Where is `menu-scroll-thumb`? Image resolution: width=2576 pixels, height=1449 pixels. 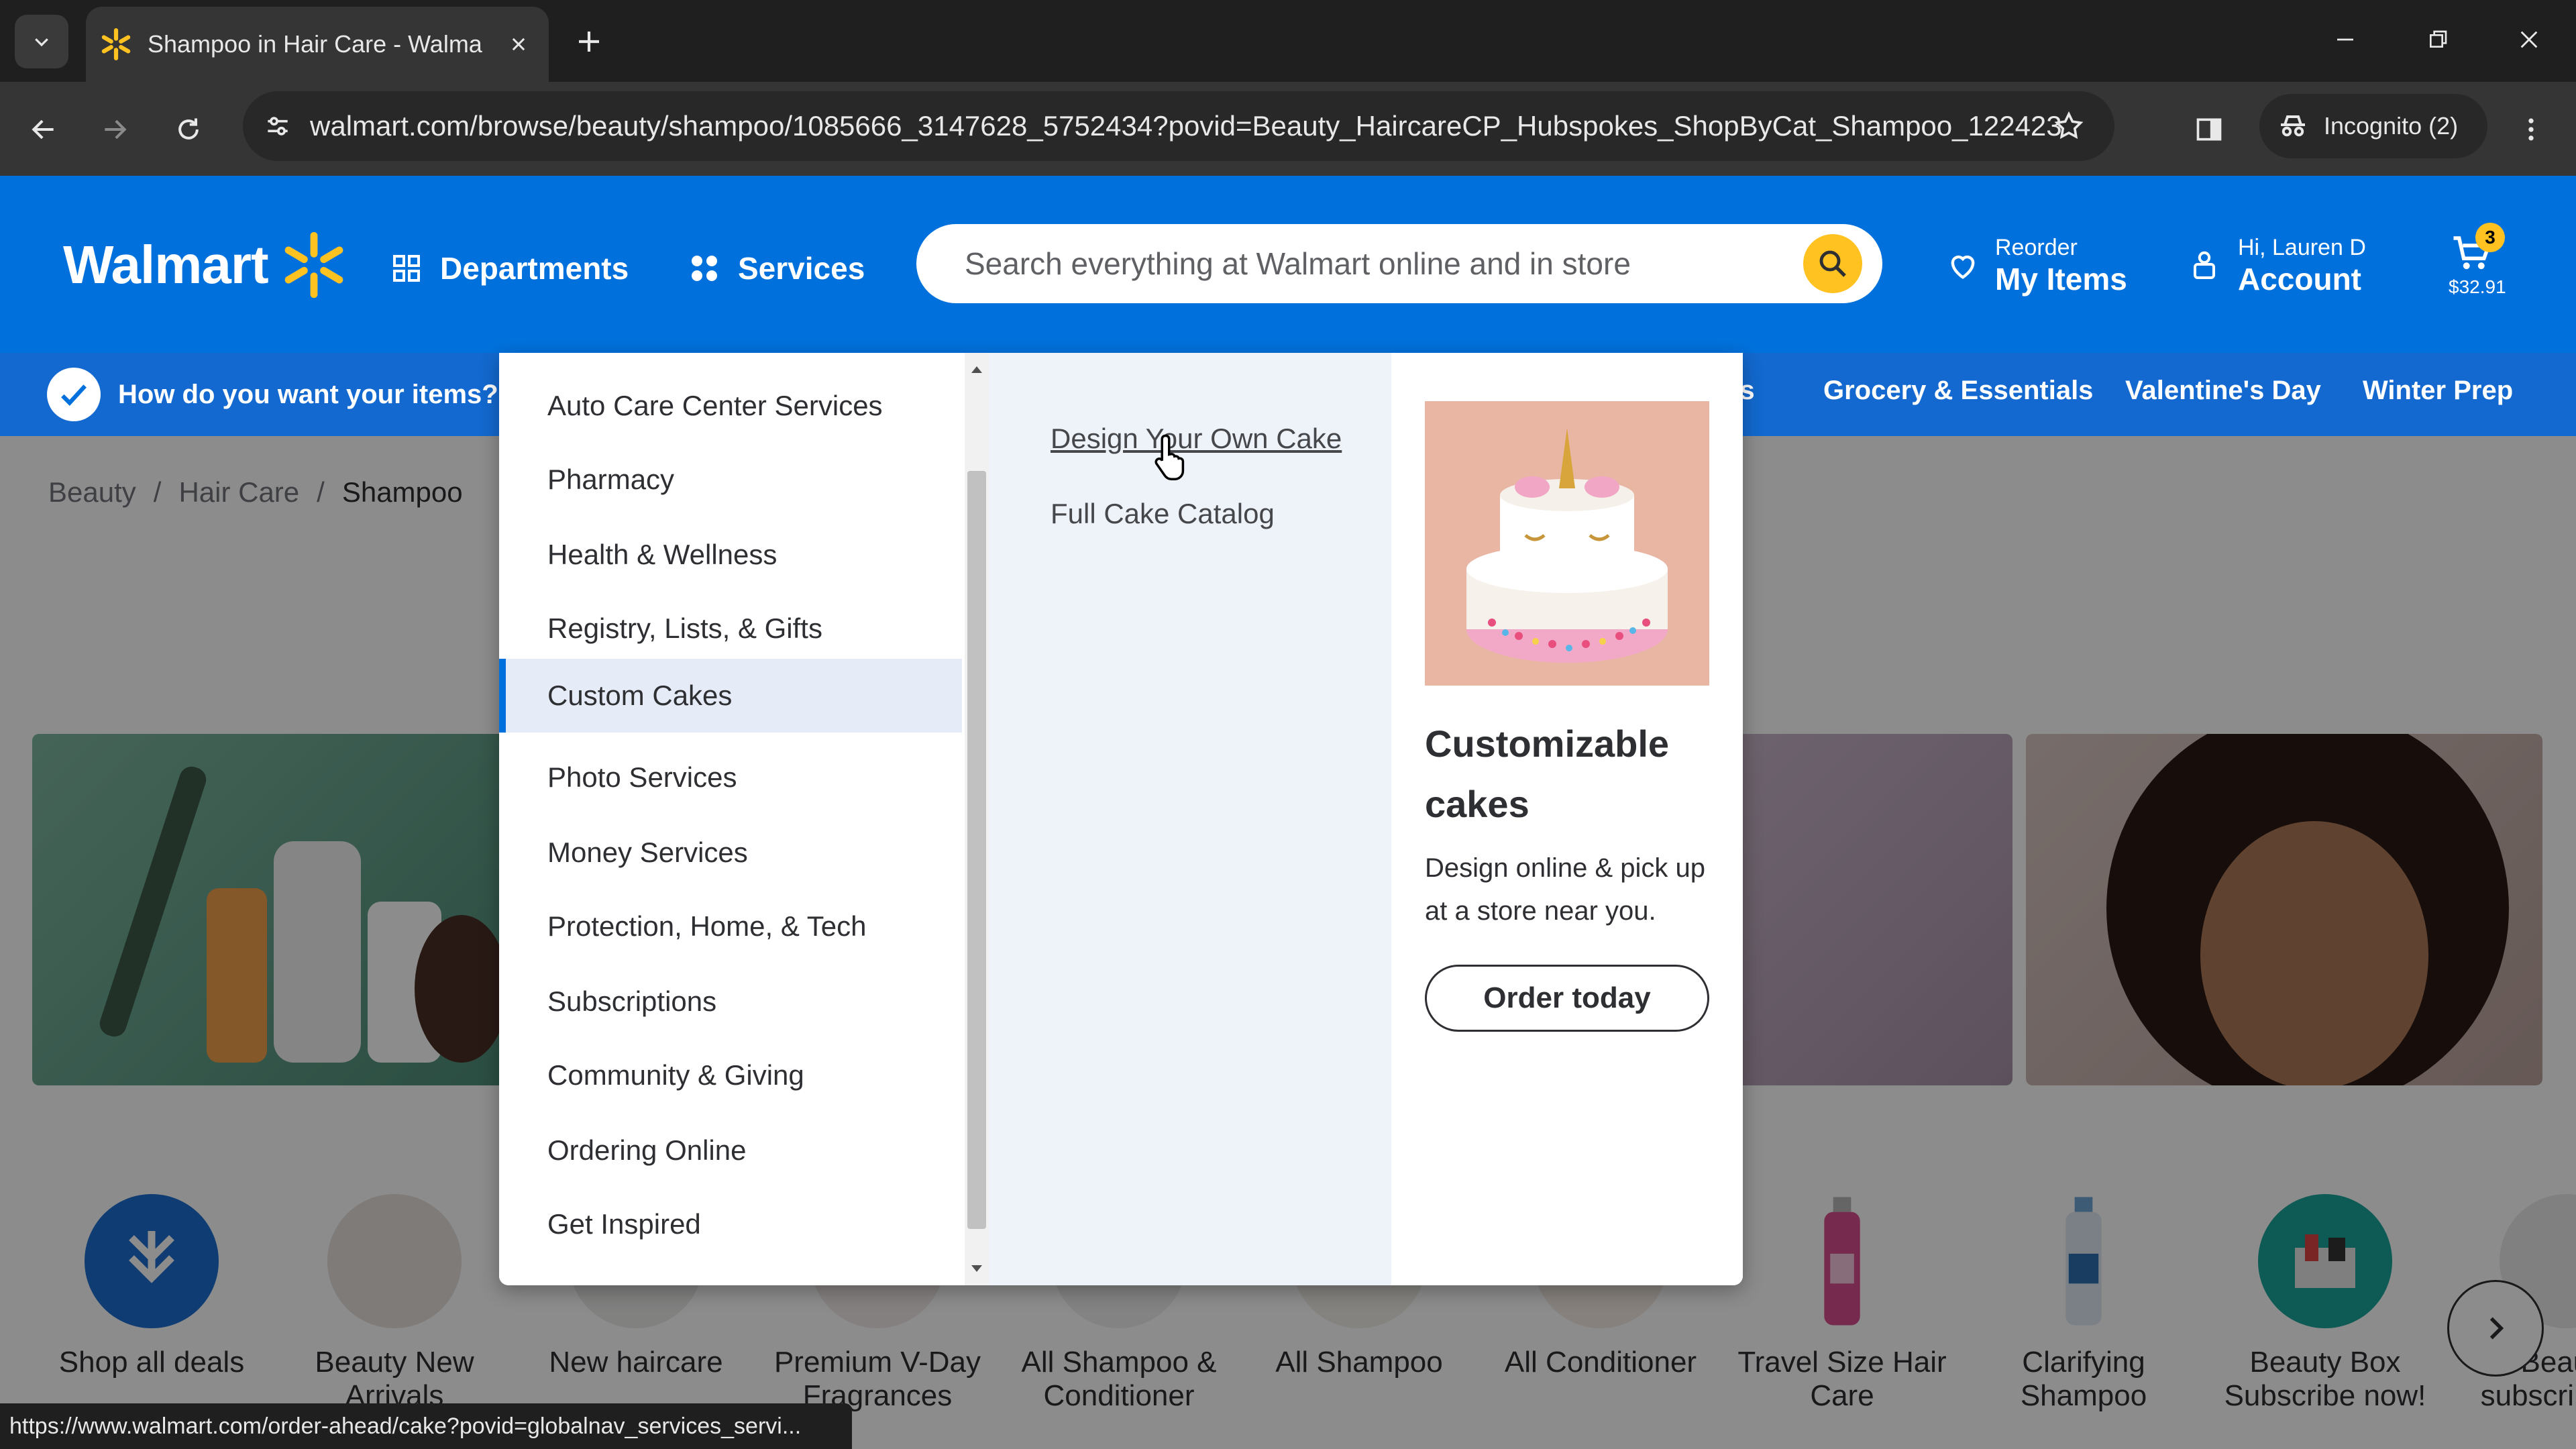 menu-scroll-thumb is located at coordinates (976, 850).